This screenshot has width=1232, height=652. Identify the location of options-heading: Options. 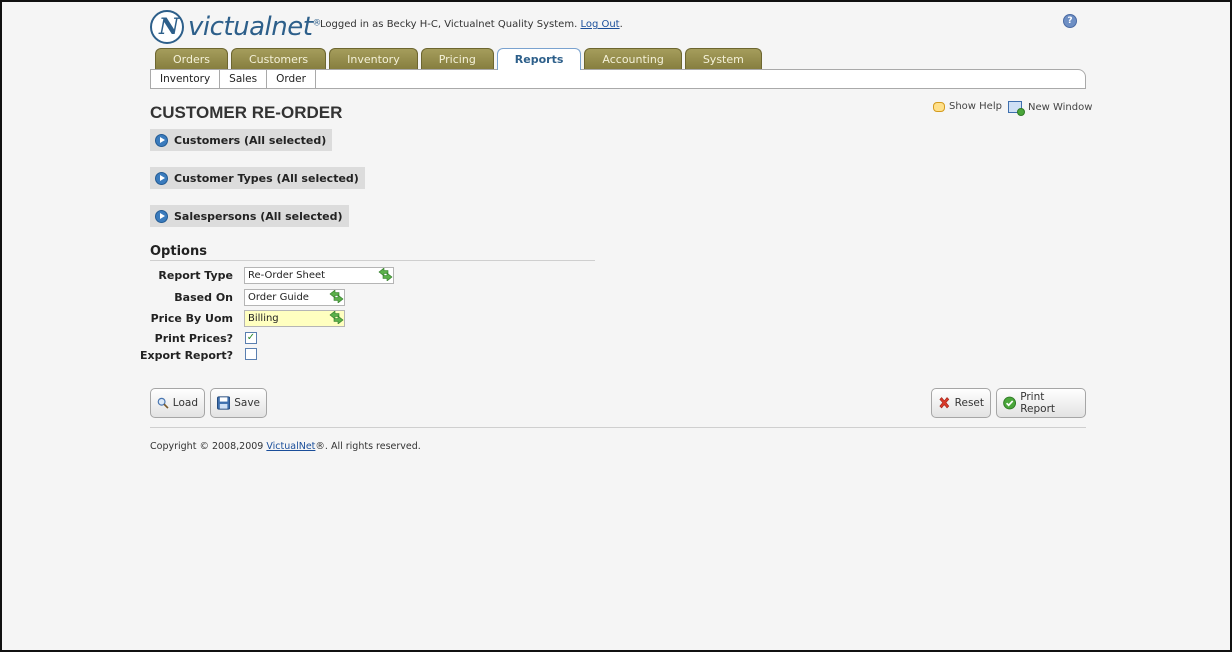
(178, 251).